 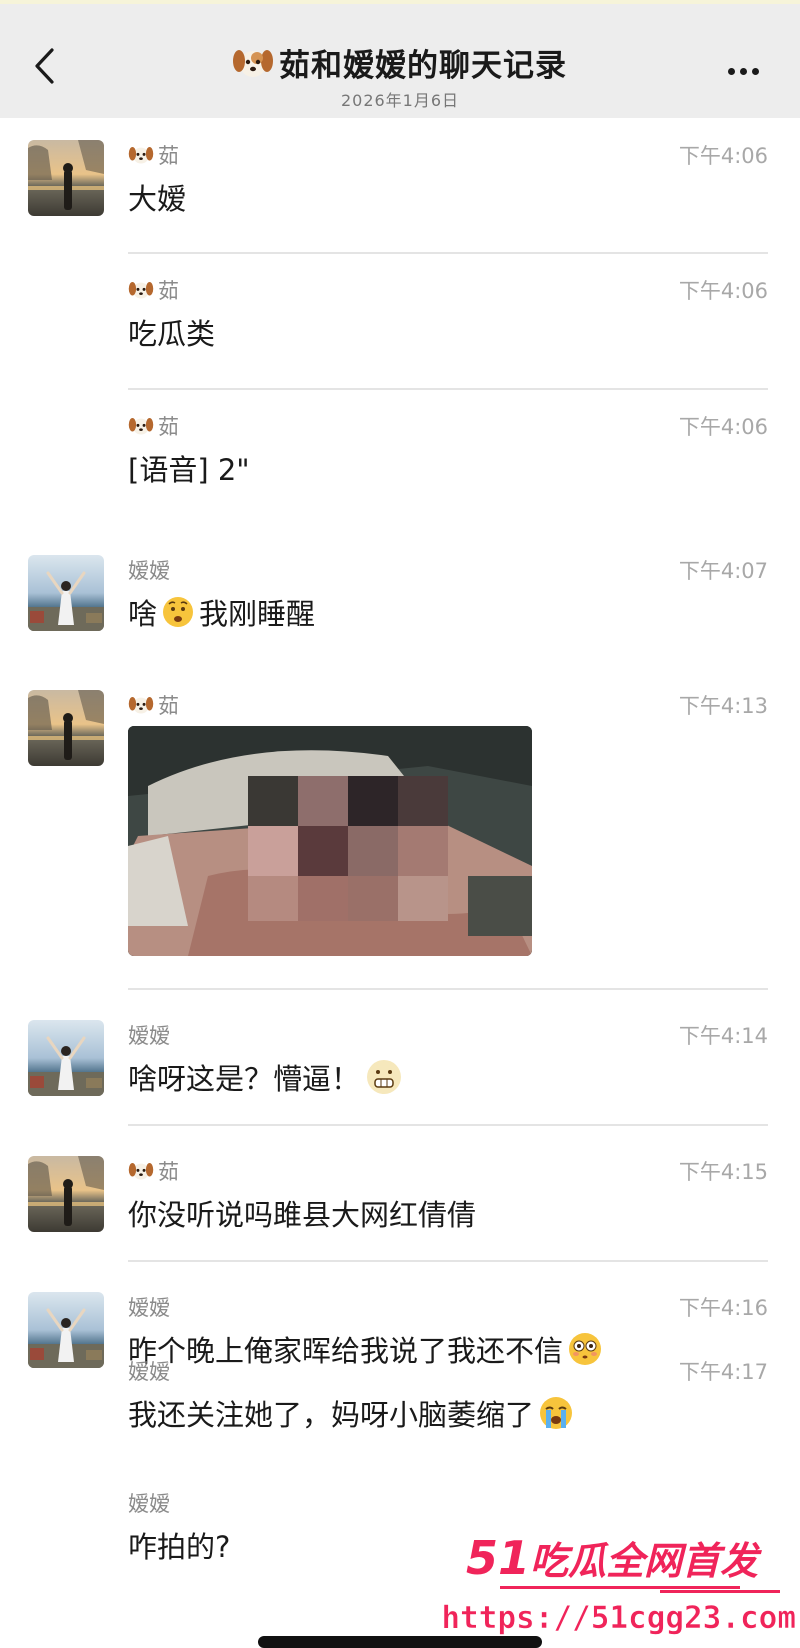 I want to click on message-time: 下午4:16, so click(x=723, y=1308).